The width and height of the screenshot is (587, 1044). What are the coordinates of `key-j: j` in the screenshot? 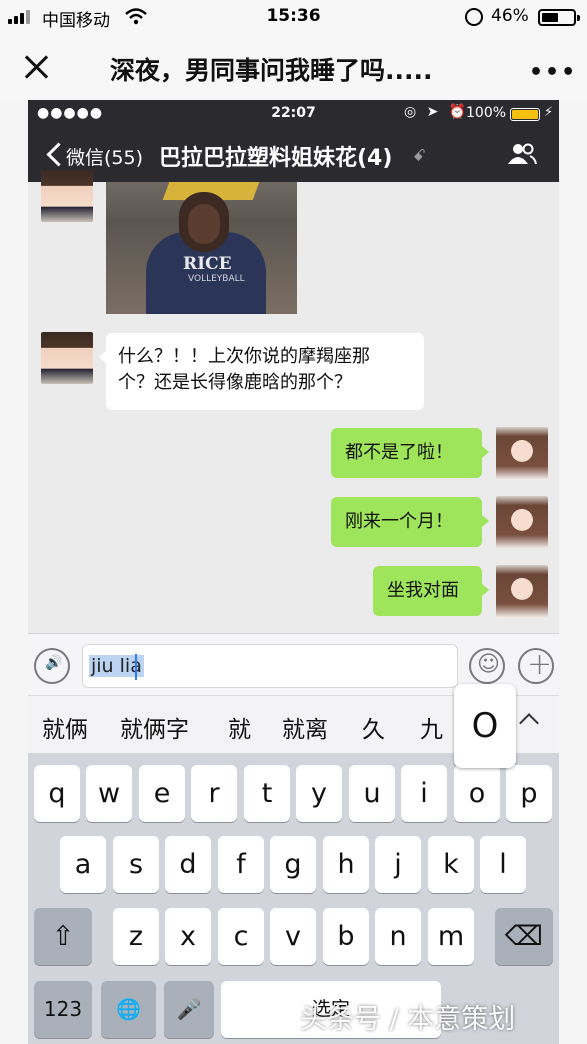 It's located at (398, 864).